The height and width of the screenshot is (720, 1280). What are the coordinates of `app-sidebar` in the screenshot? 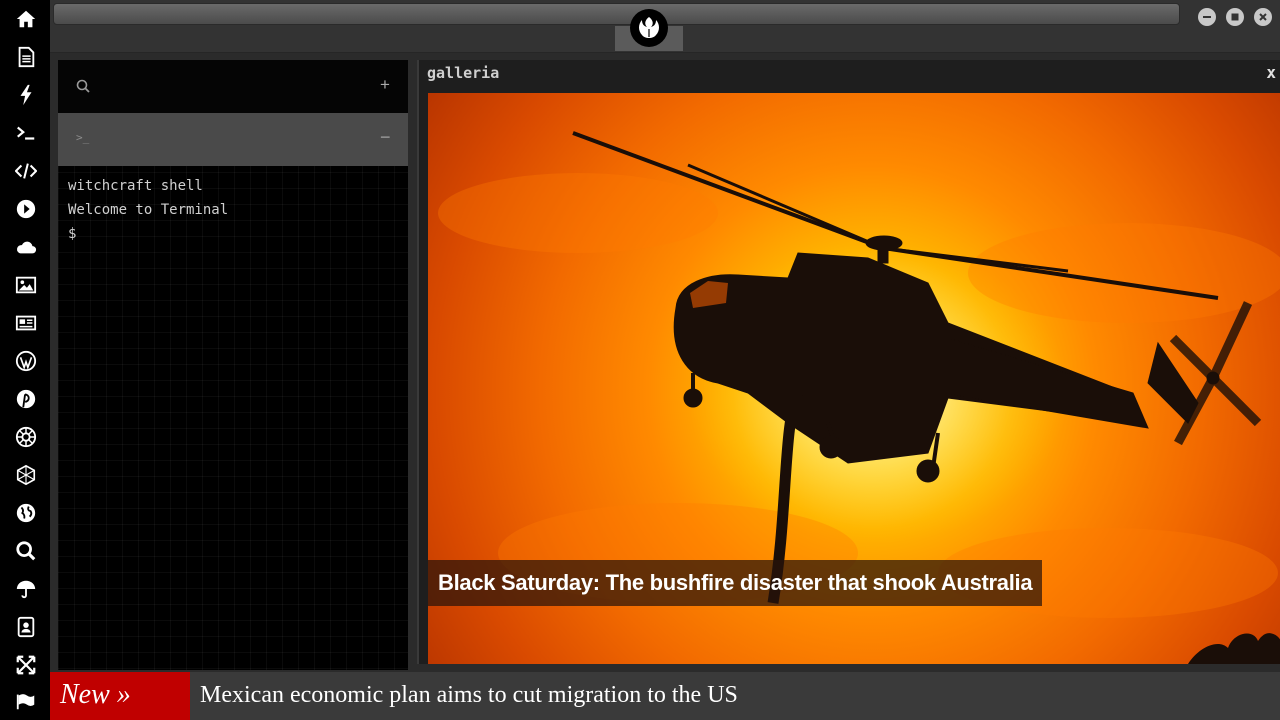 It's located at (25, 360).